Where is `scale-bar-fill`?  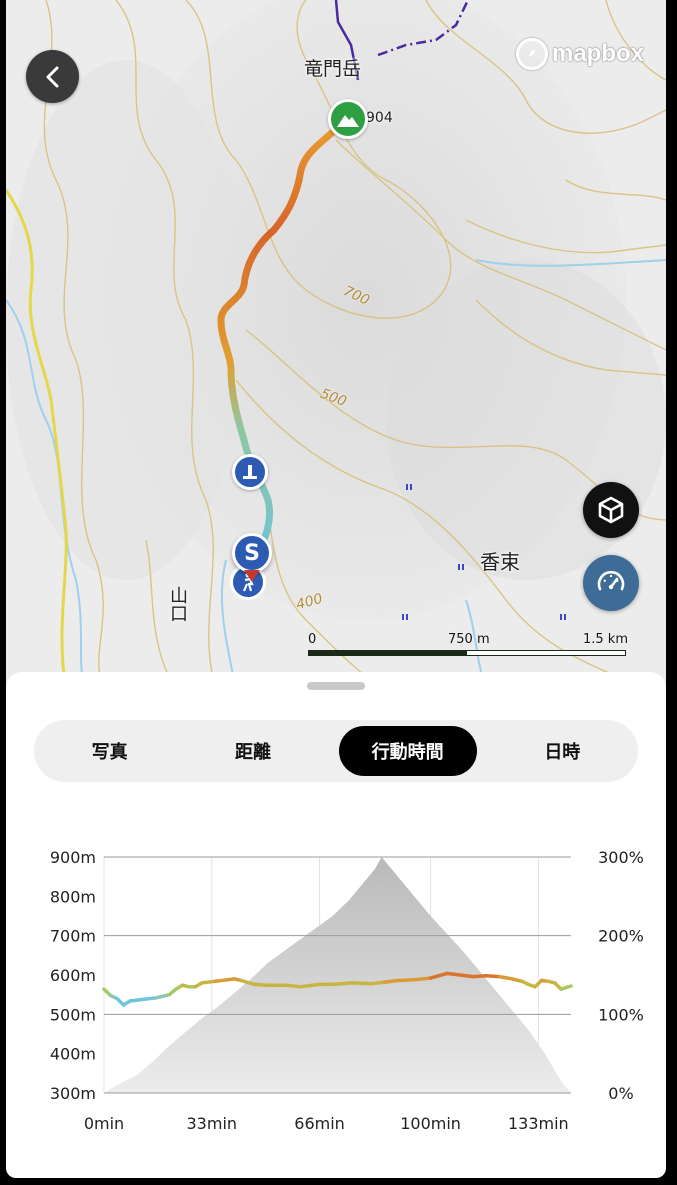
scale-bar-fill is located at coordinates (388, 653).